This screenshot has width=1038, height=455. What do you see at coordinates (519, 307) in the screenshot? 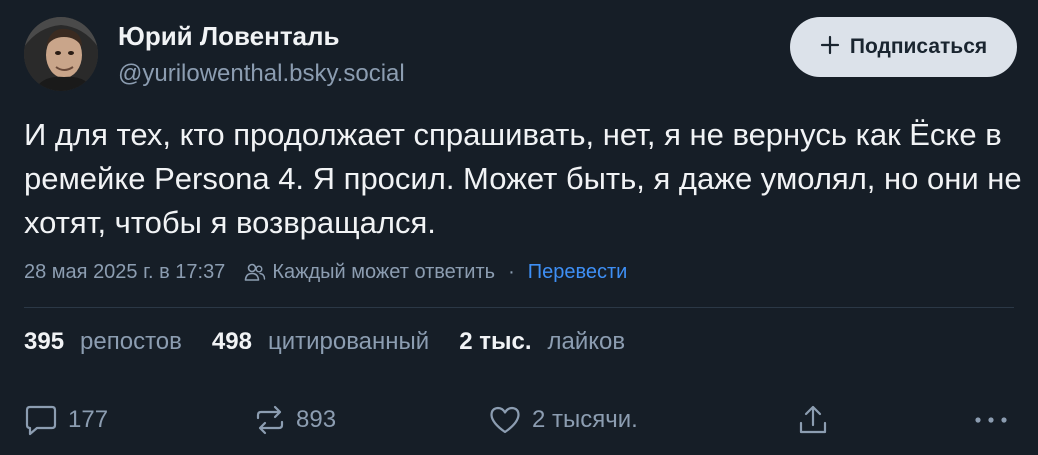
I see `divider` at bounding box center [519, 307].